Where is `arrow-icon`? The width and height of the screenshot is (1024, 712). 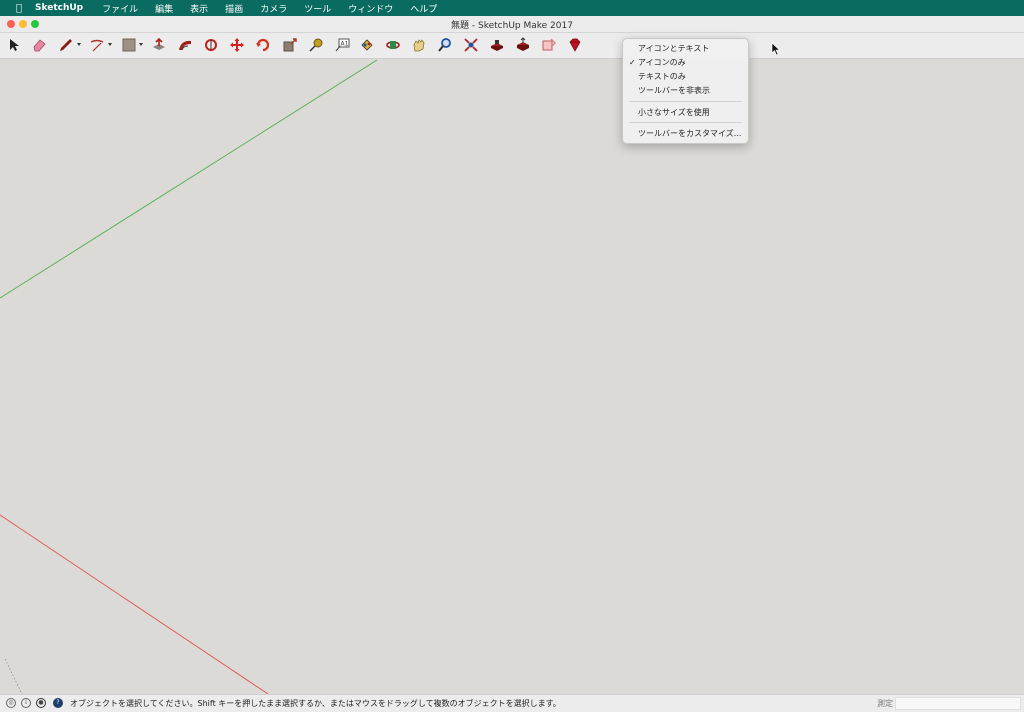
arrow-icon is located at coordinates (14, 45).